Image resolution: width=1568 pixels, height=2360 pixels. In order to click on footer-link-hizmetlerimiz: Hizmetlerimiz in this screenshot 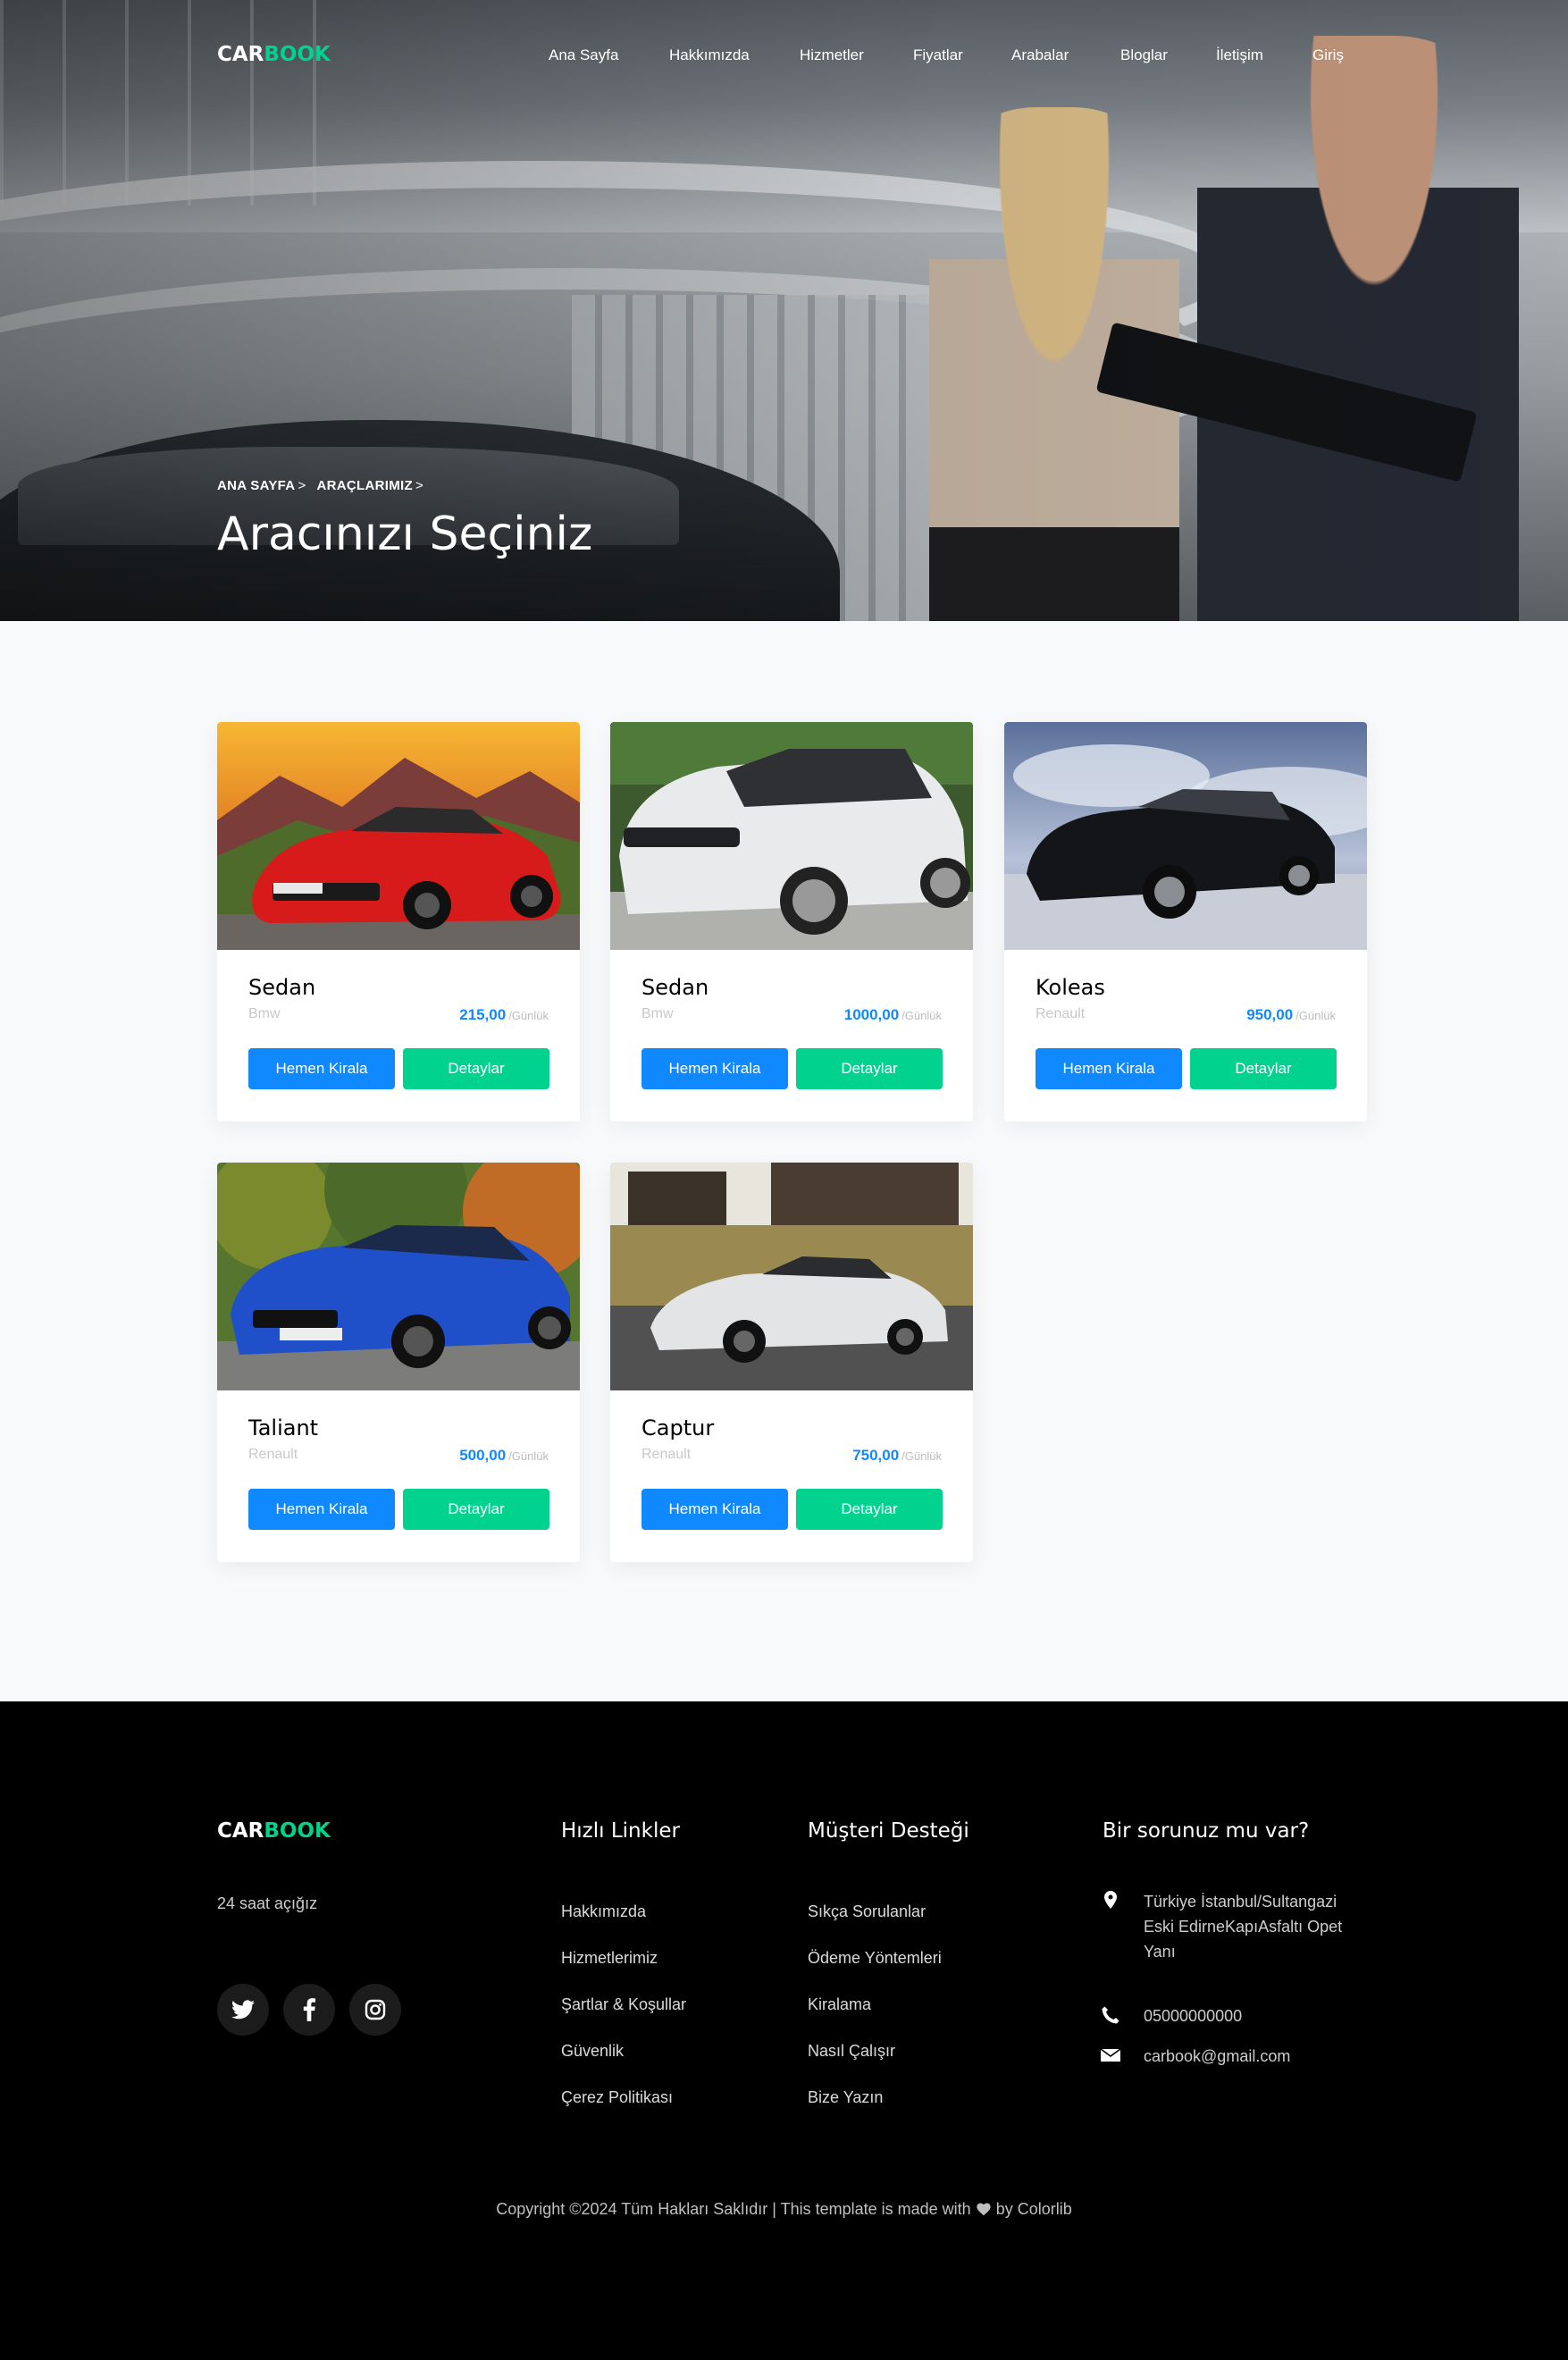, I will do `click(609, 1958)`.